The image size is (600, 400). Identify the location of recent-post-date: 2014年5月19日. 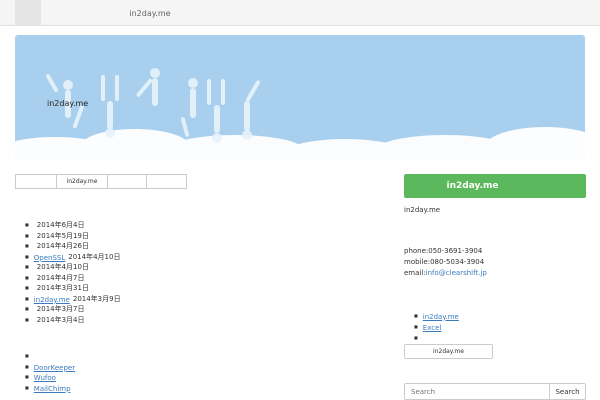
(62, 235).